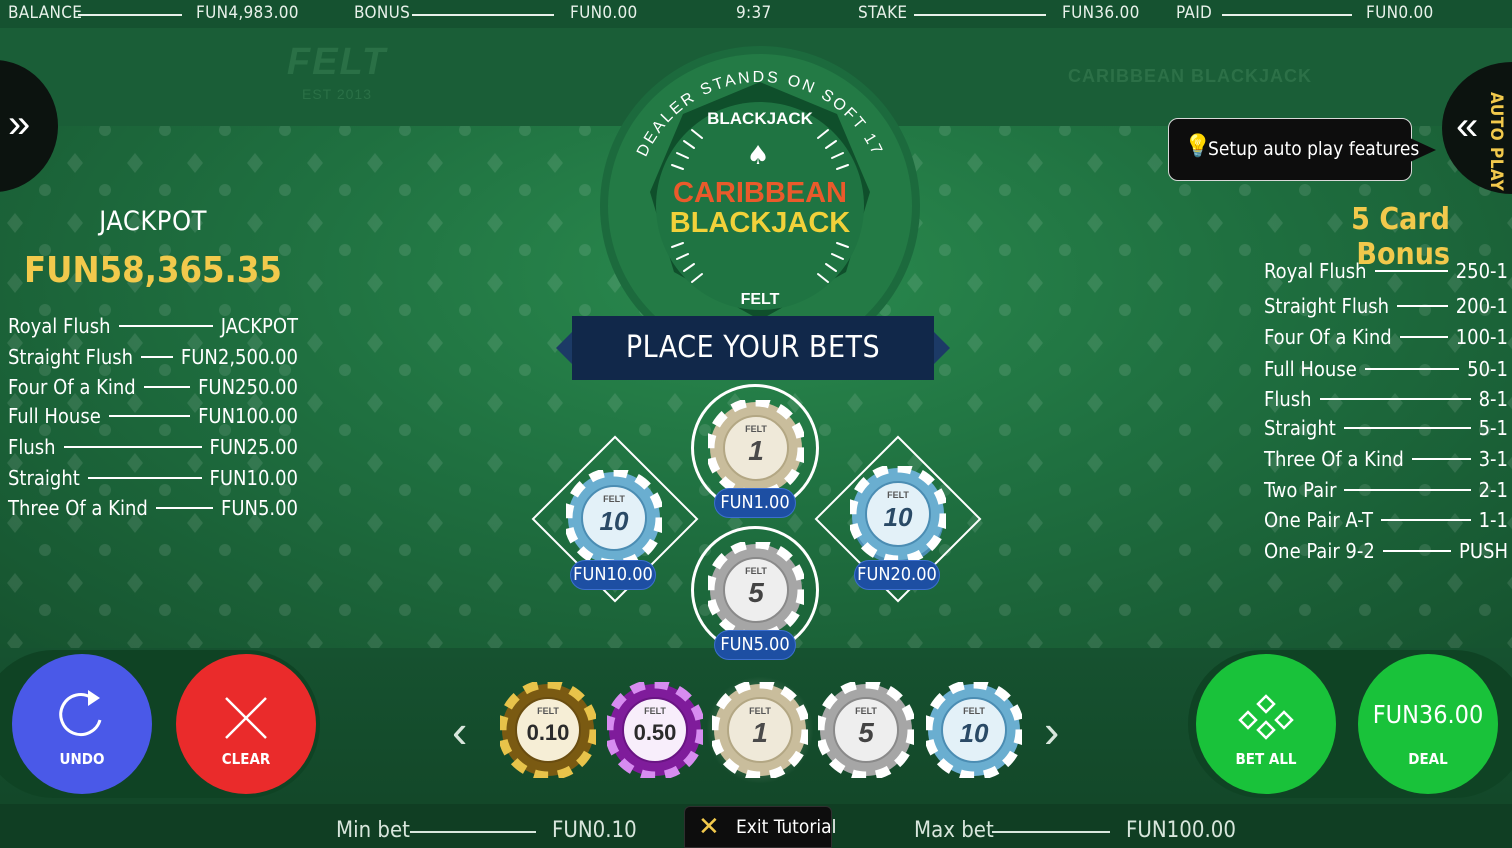 This screenshot has width=1512, height=848. What do you see at coordinates (655, 730) in the screenshot?
I see `tray-chip-050: FELT 0.50` at bounding box center [655, 730].